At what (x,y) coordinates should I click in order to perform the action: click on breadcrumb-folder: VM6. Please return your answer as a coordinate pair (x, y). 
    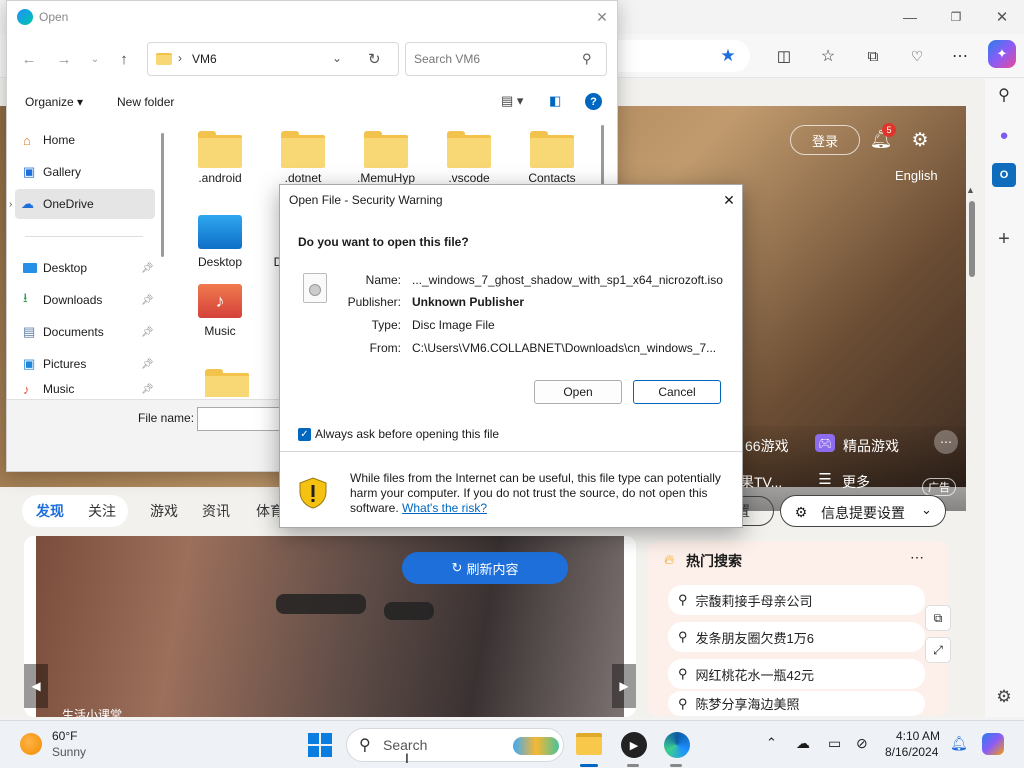
    Looking at the image, I should click on (204, 59).